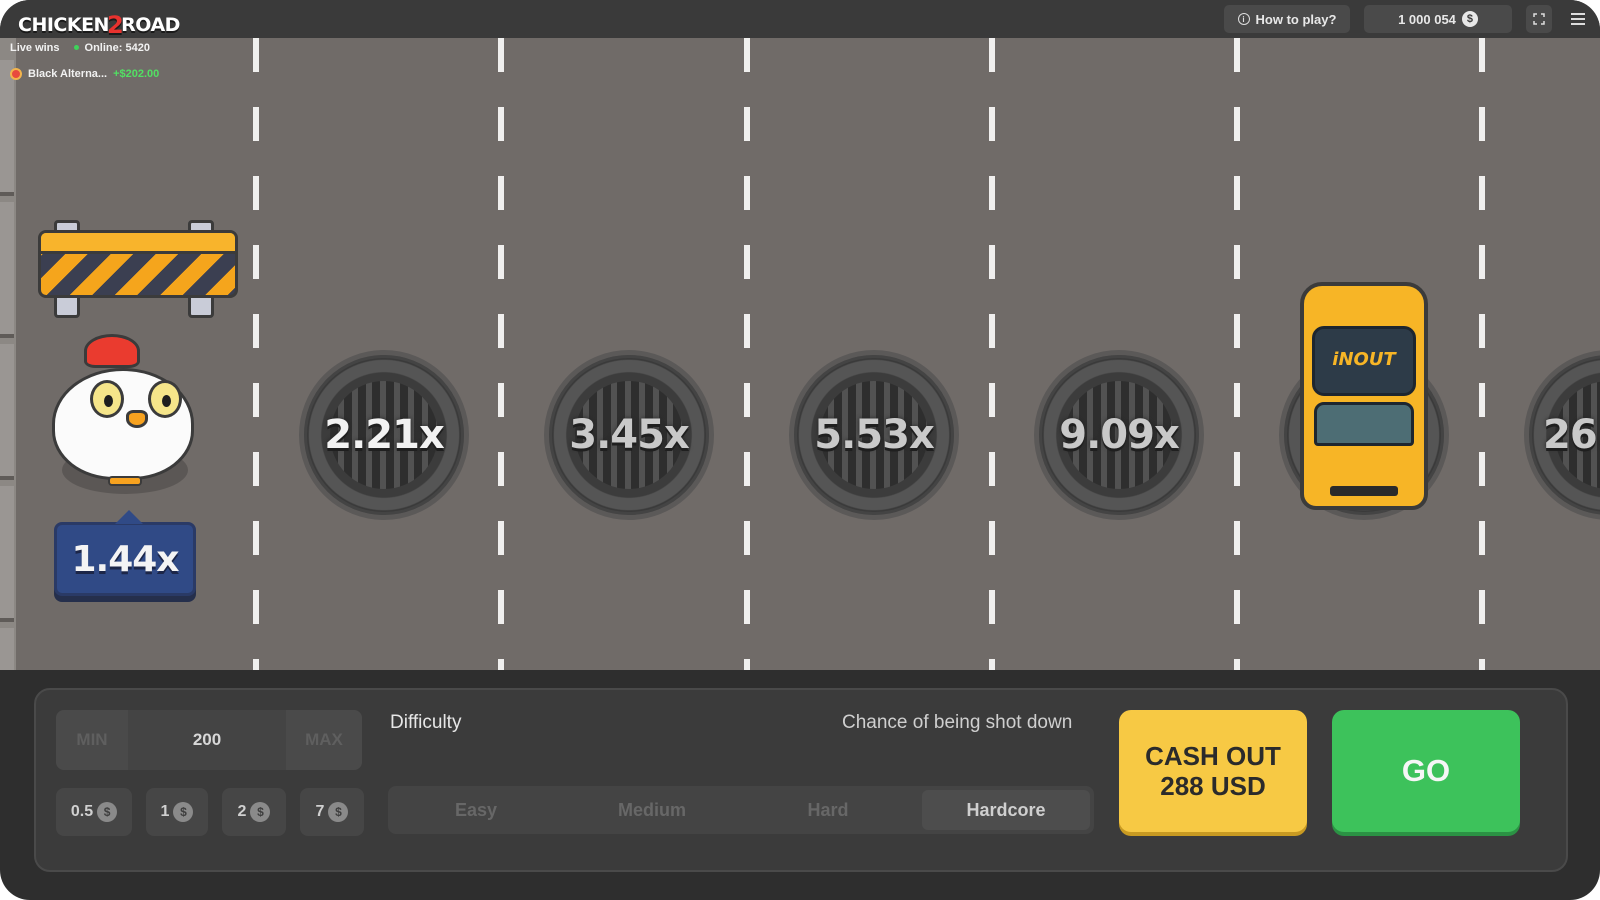 The width and height of the screenshot is (1600, 900). I want to click on lane-manhole: 9.09x, so click(1119, 435).